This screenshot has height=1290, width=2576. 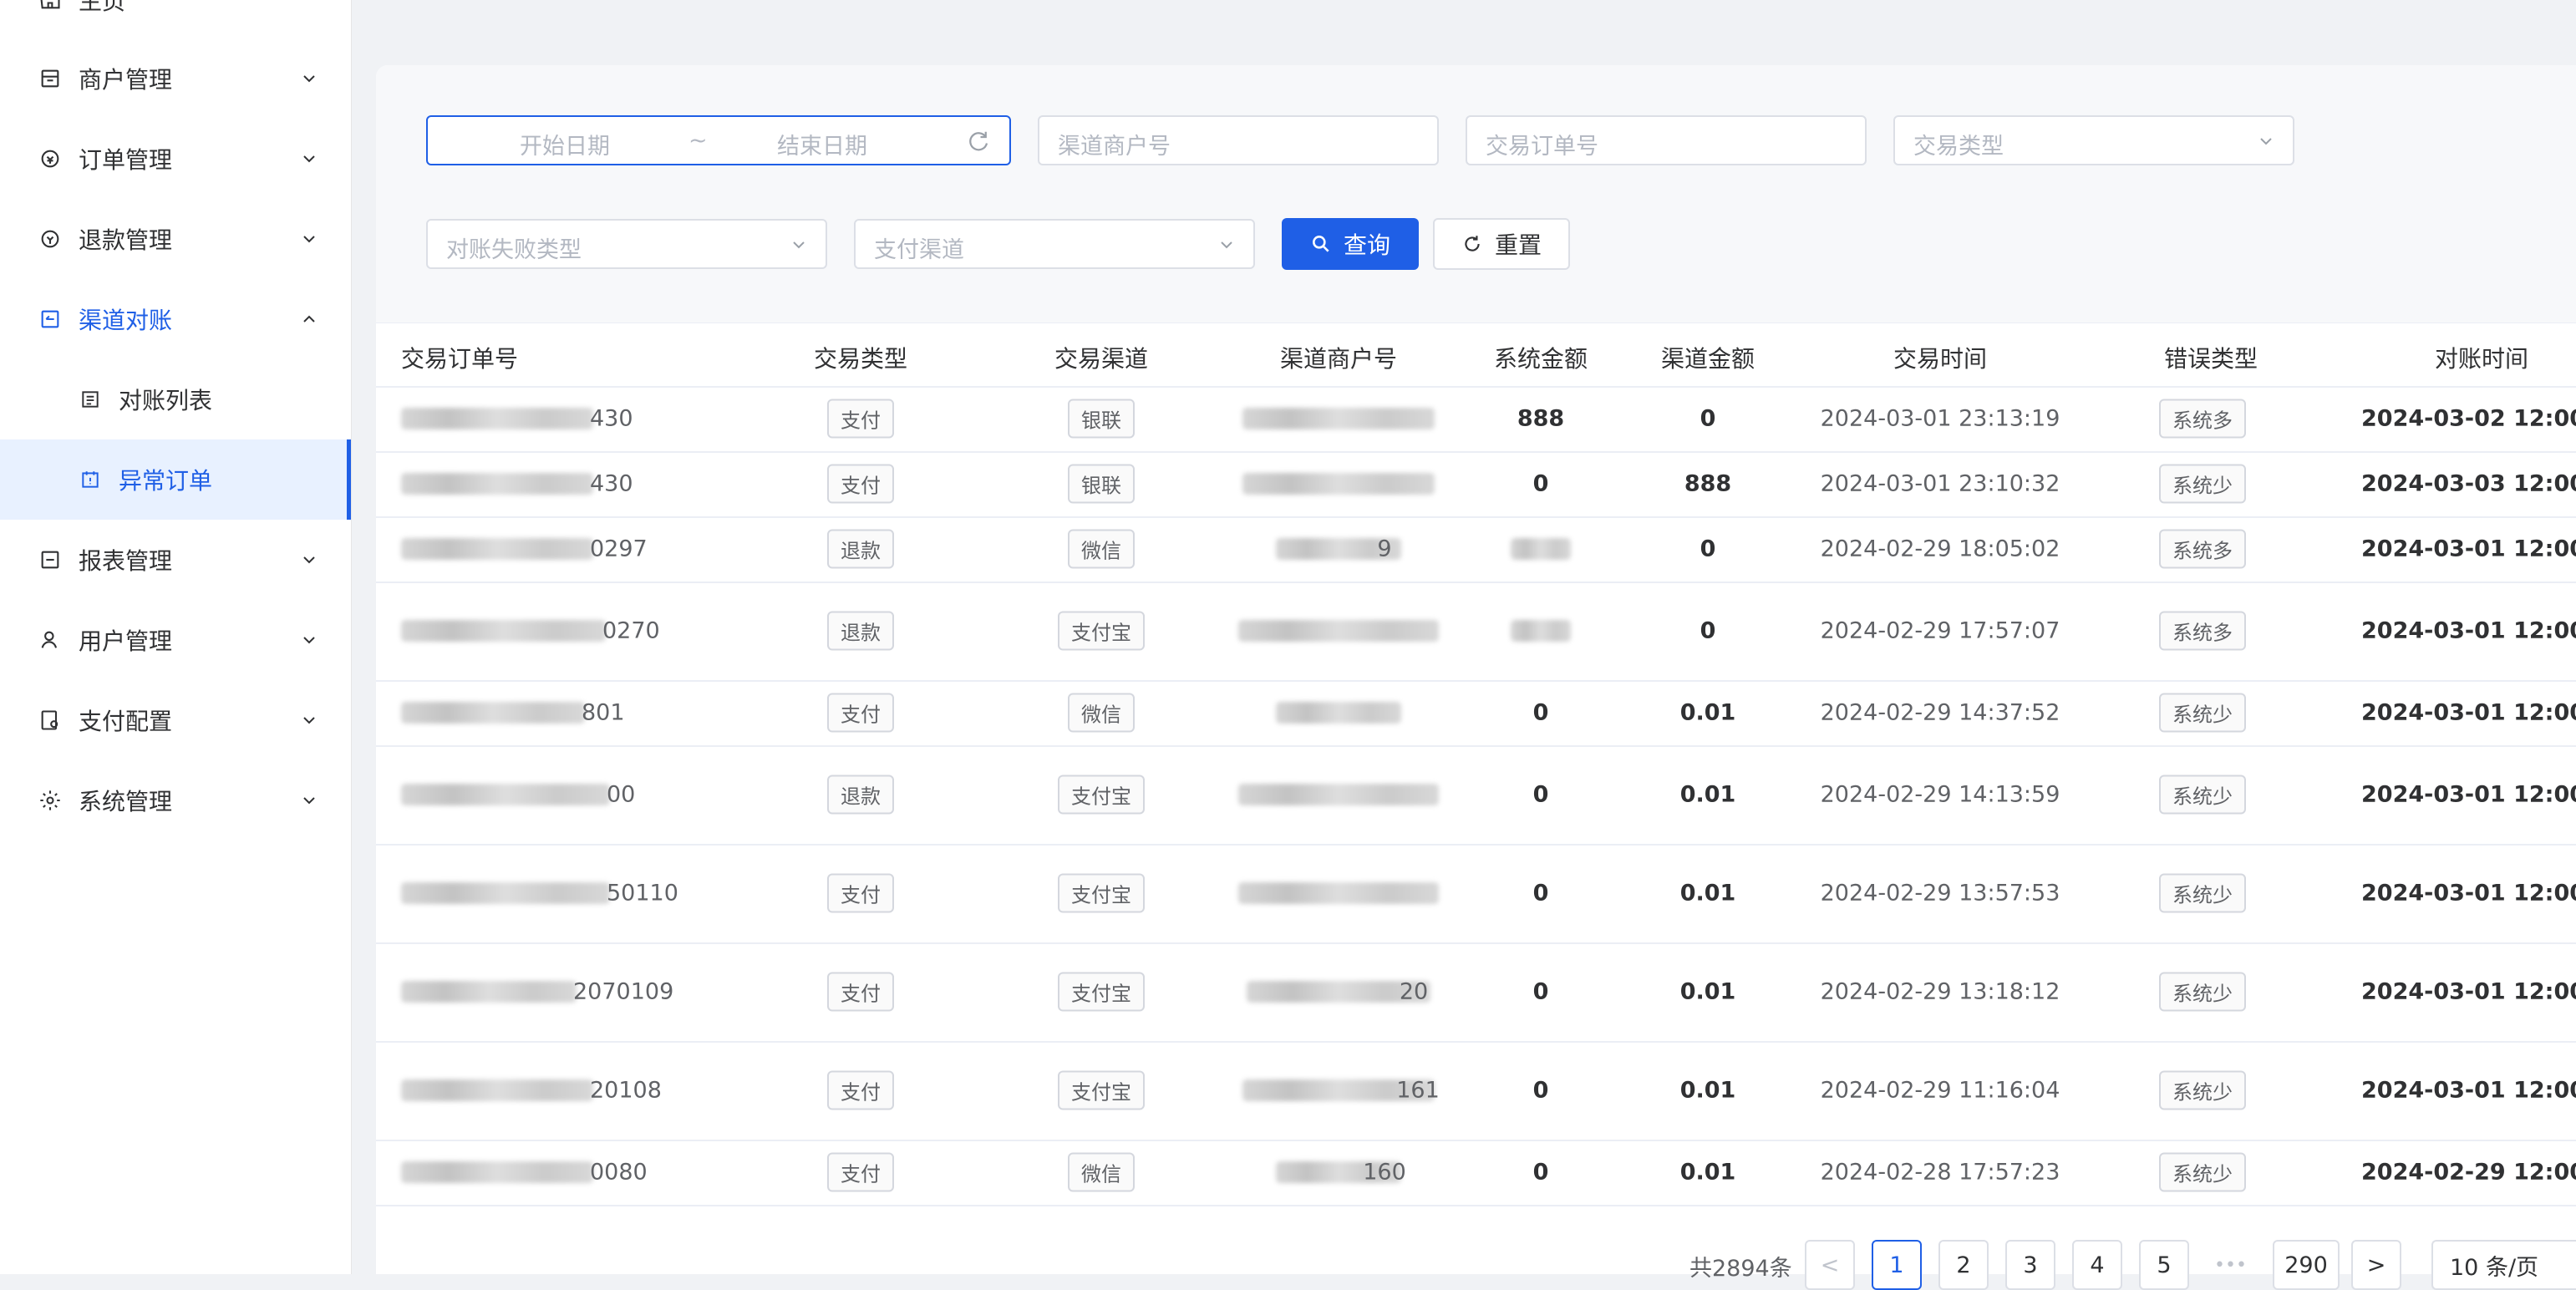 What do you see at coordinates (2097, 1265) in the screenshot?
I see `page-button: 4` at bounding box center [2097, 1265].